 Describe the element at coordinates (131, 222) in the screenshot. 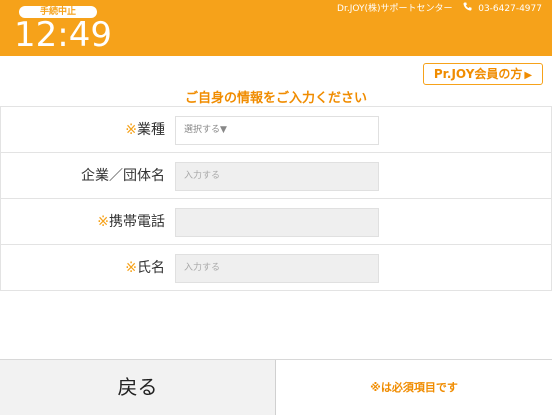

I see `mobile-label: ※携帯電話` at that location.